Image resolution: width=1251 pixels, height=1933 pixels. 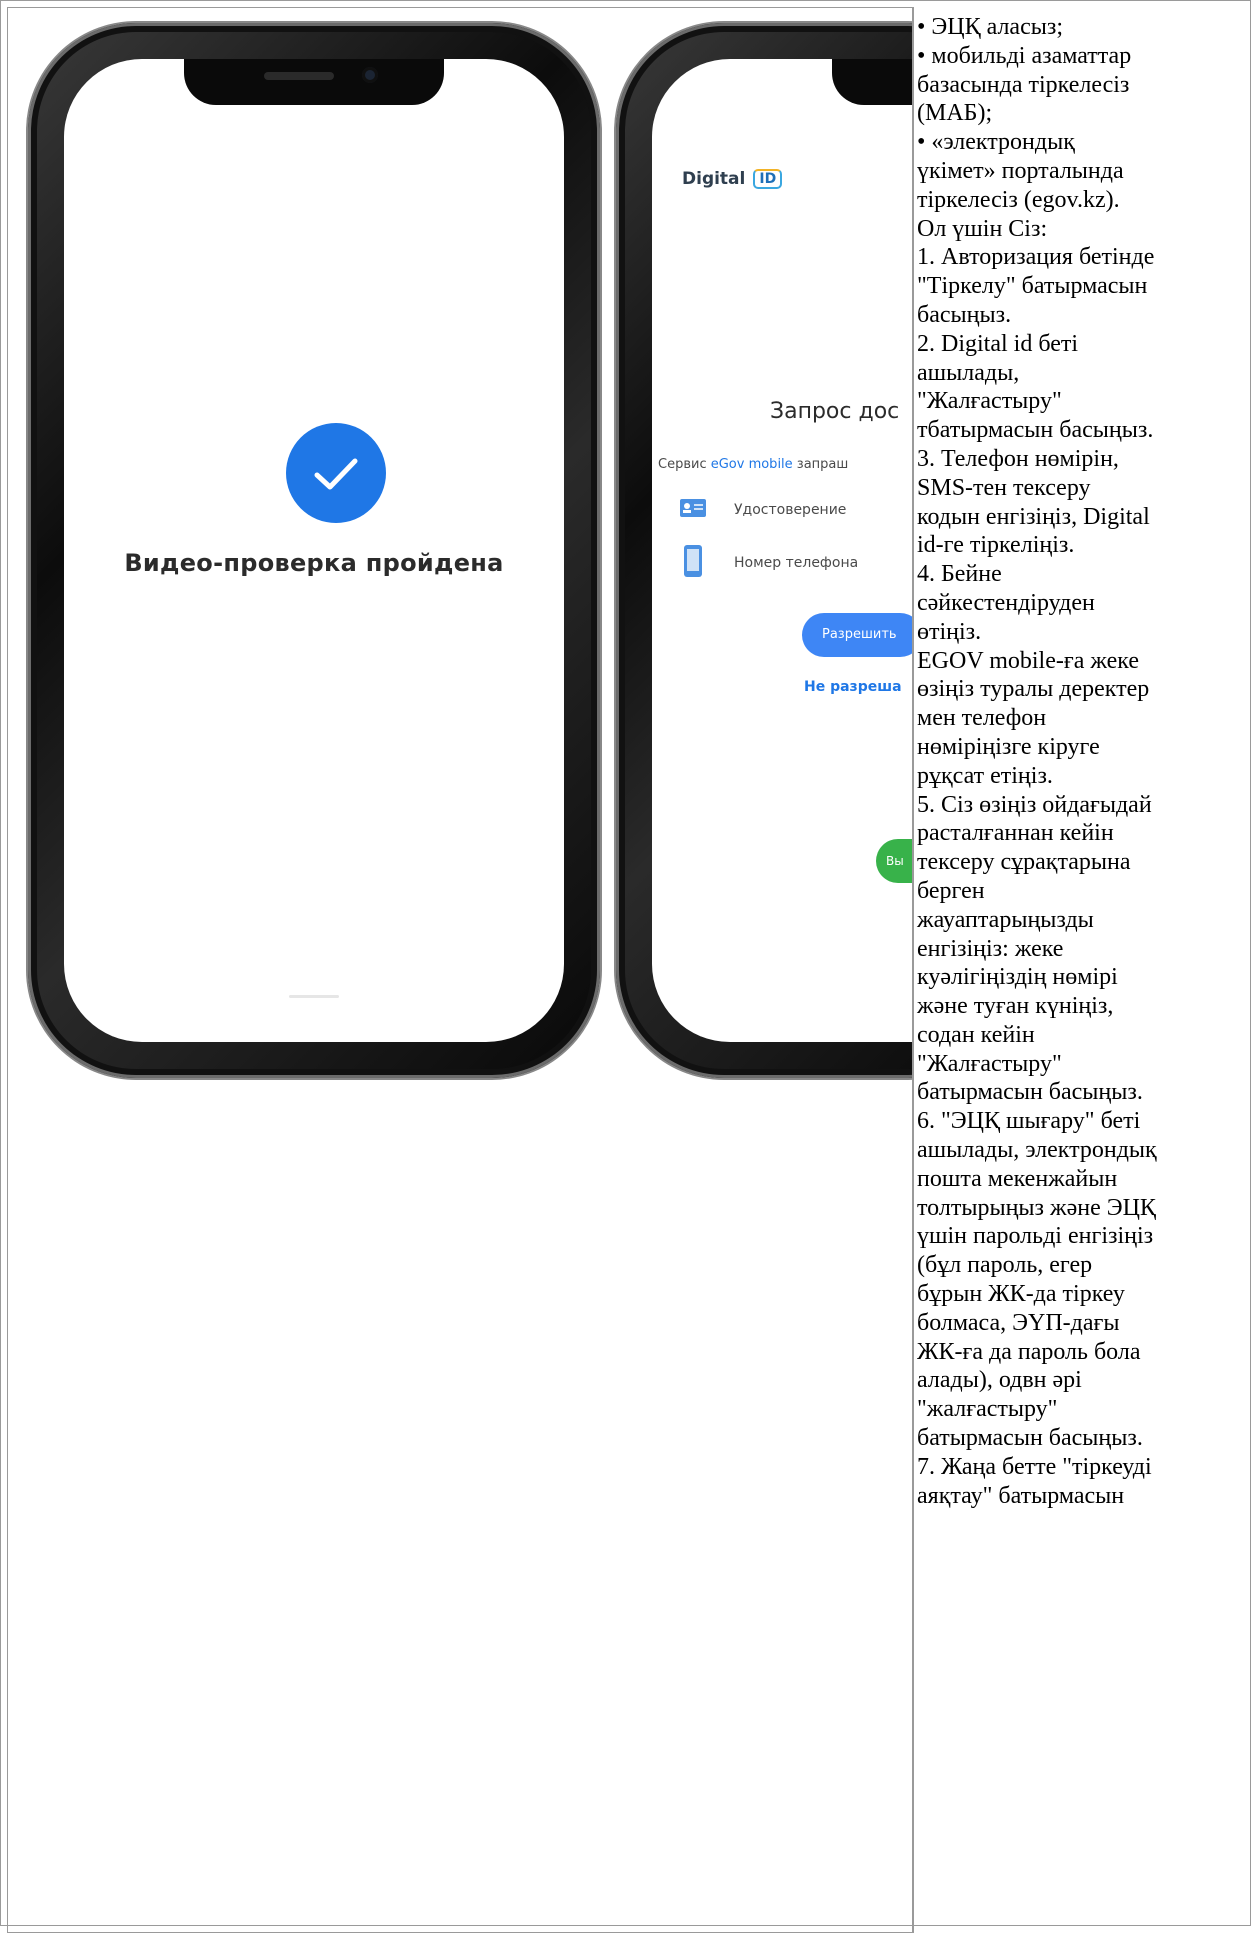 I want to click on id-card-icon, so click(x=693, y=510).